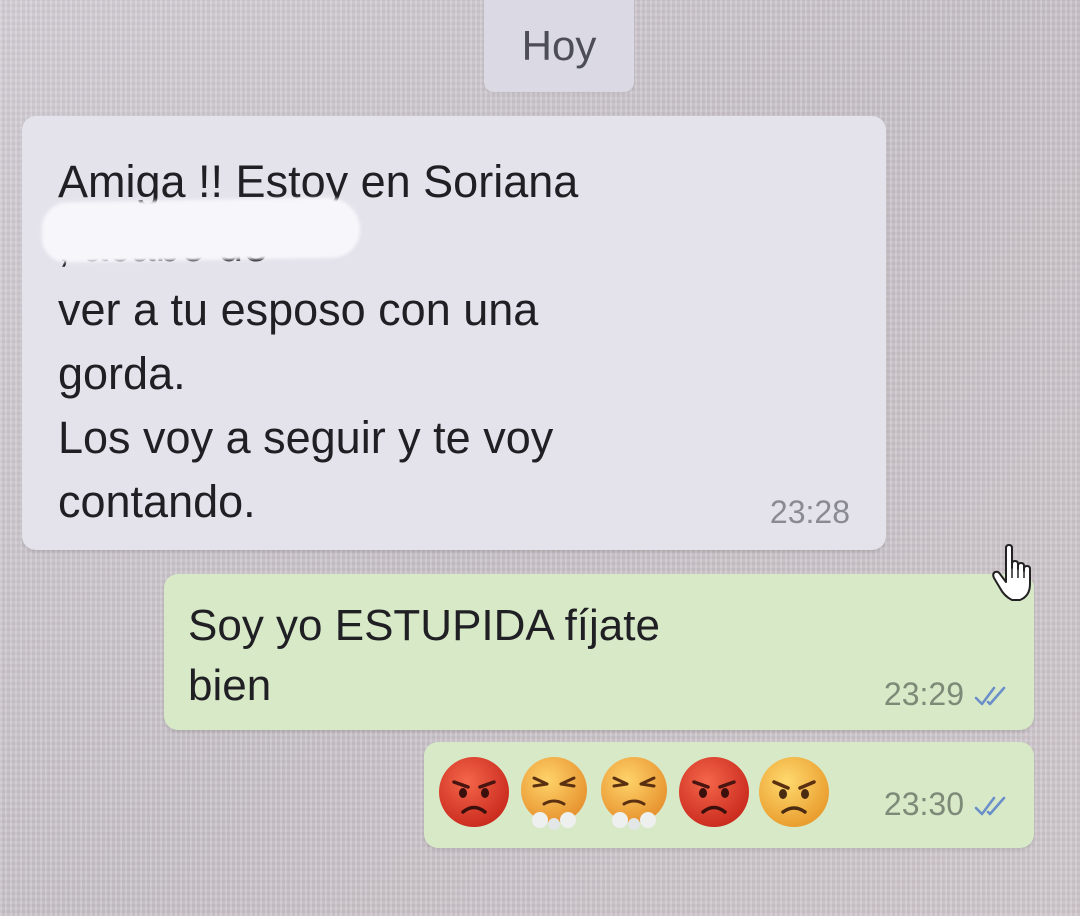 The width and height of the screenshot is (1080, 916). I want to click on angry-face-icon, so click(794, 792).